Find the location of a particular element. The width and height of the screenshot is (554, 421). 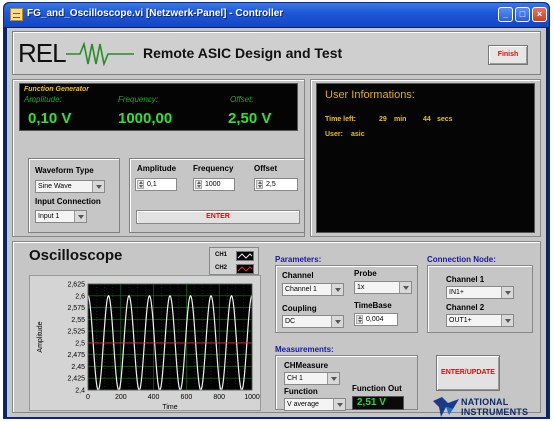

chmeasure-select: CH 1 is located at coordinates (312, 378).